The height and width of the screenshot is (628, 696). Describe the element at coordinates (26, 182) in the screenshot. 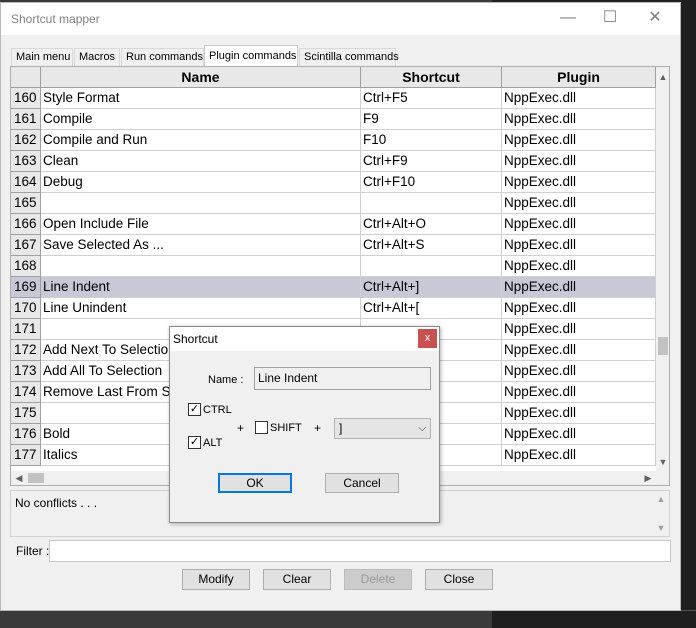

I see `row-number: 164` at that location.